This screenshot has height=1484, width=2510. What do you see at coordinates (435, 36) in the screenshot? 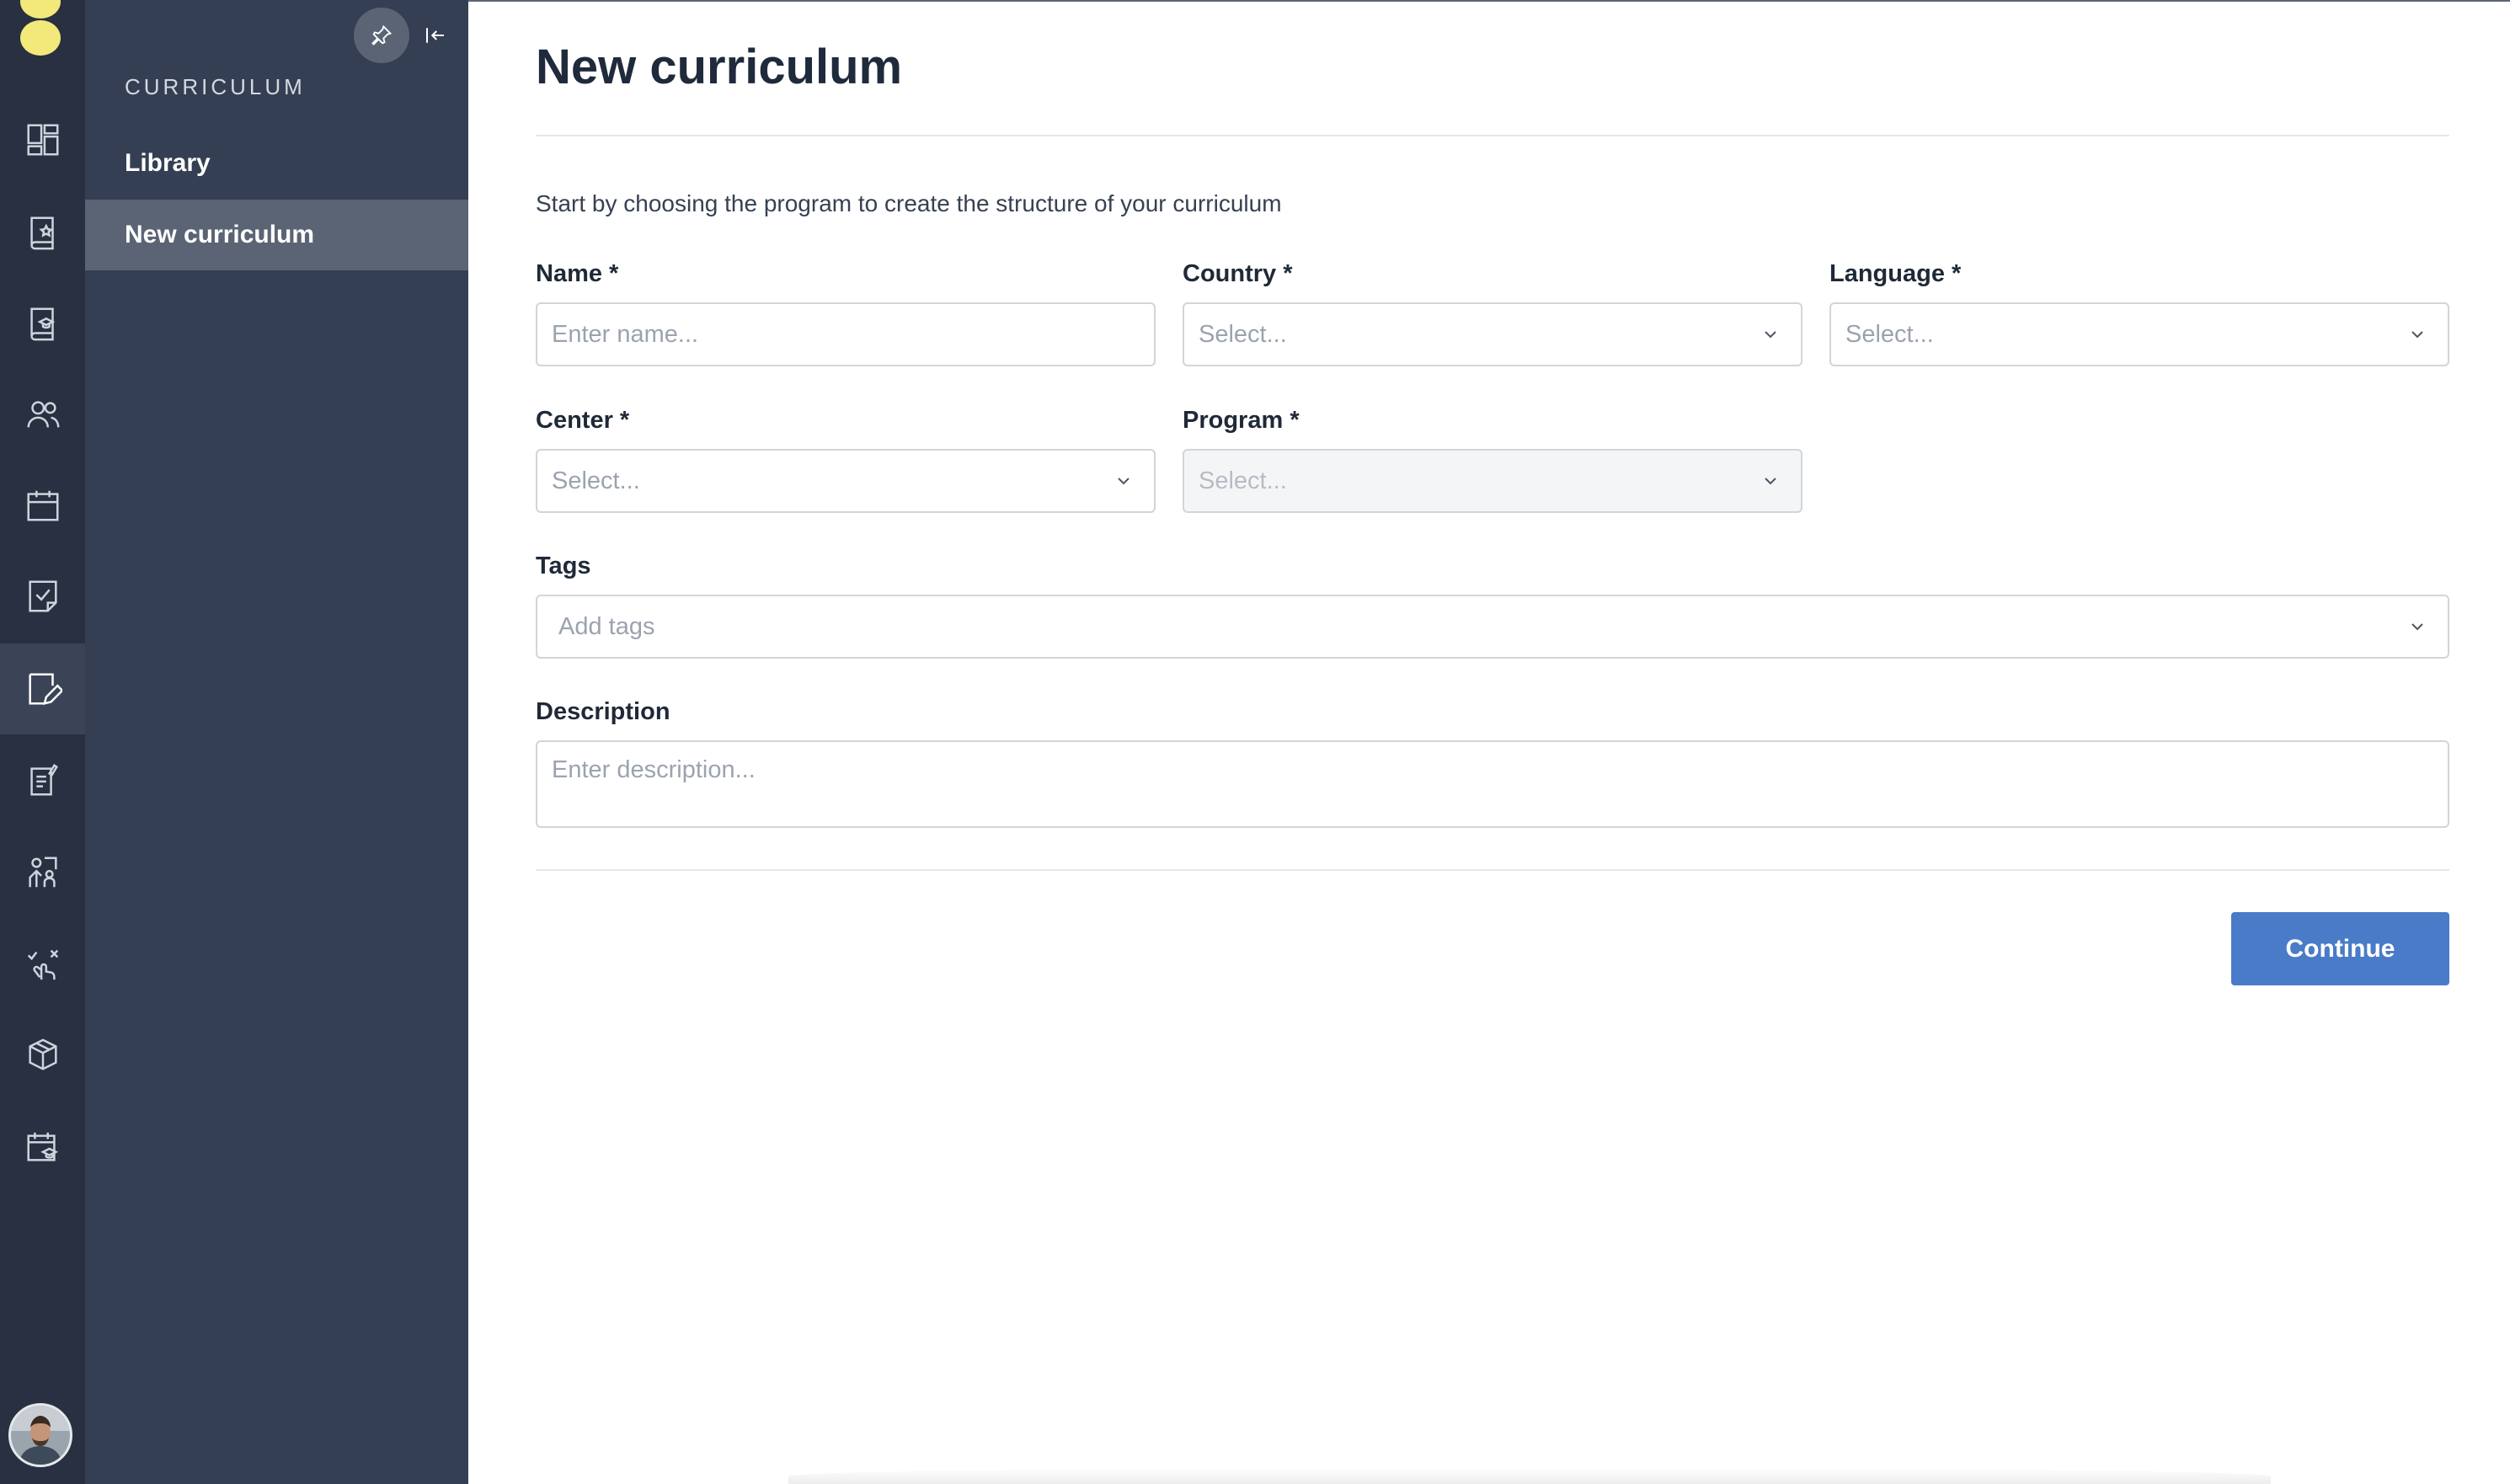
I see `collapse-sidebar-icon` at bounding box center [435, 36].